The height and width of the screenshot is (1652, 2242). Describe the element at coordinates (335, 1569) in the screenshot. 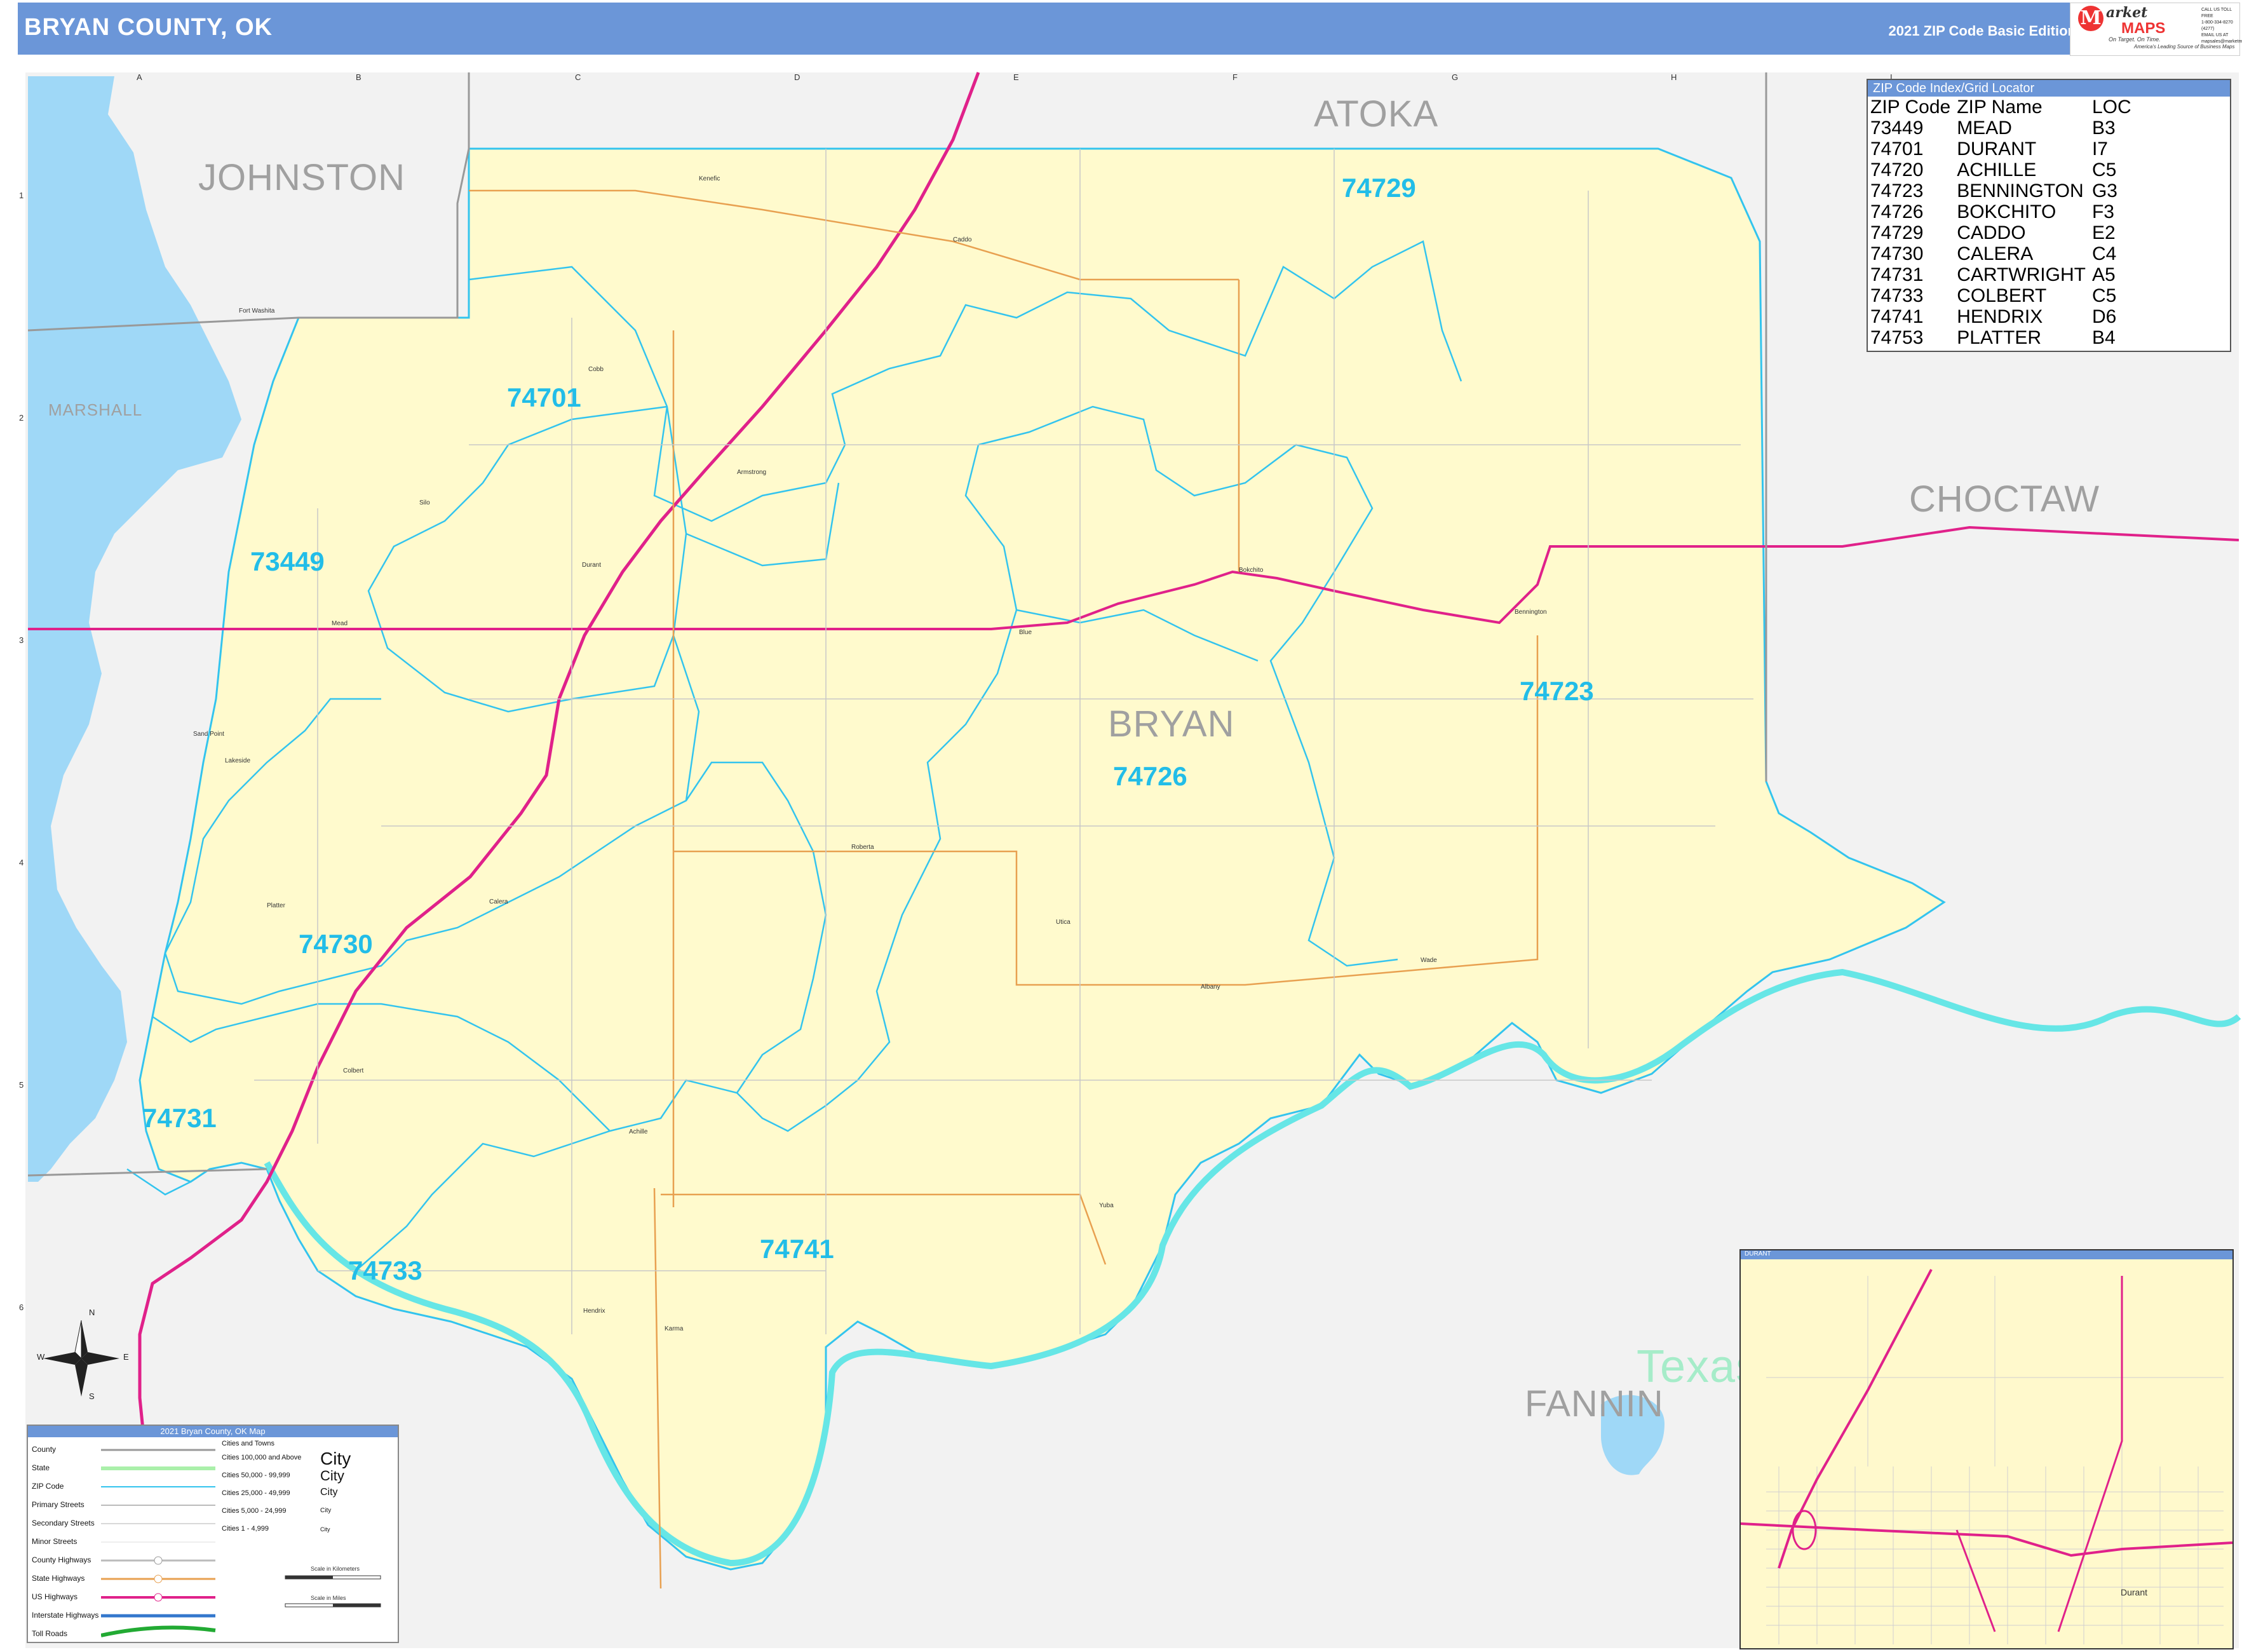

I see `legend-scale-km: Scale in Kilometers` at that location.